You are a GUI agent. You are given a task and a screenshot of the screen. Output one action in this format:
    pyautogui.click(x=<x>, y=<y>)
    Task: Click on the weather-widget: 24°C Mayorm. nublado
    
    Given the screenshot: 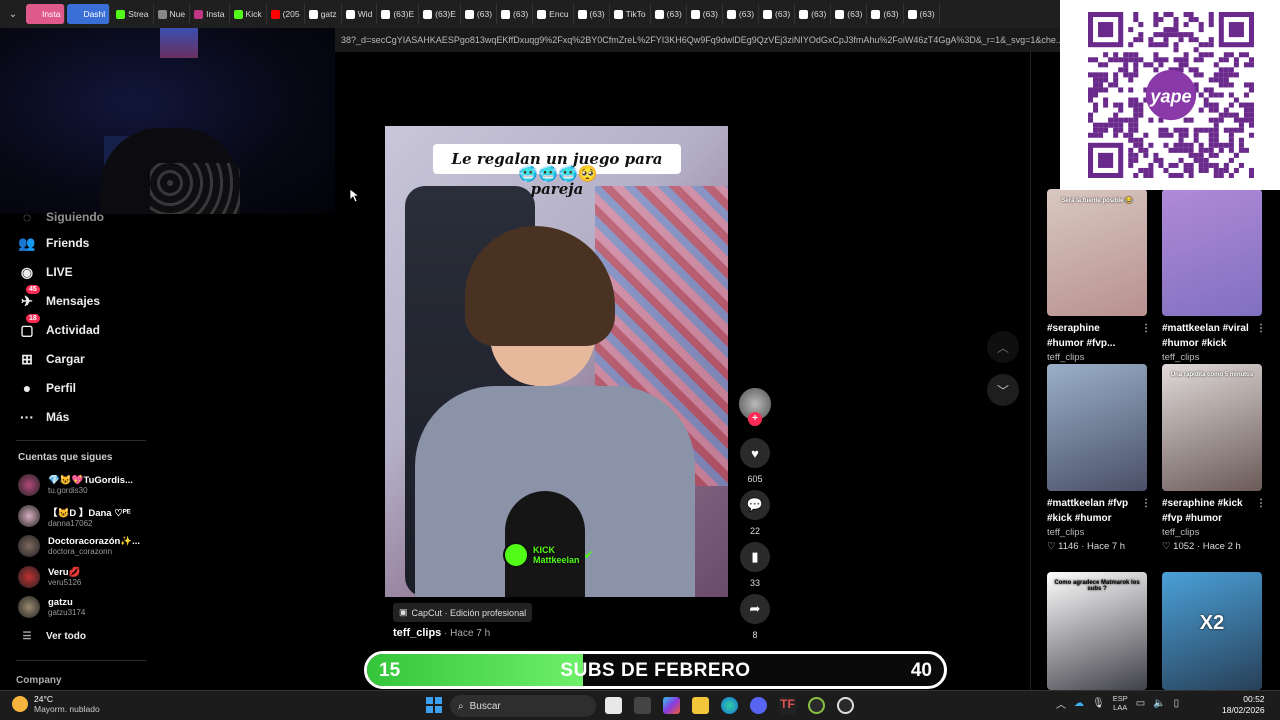 What is the action you would take?
    pyautogui.click(x=56, y=704)
    